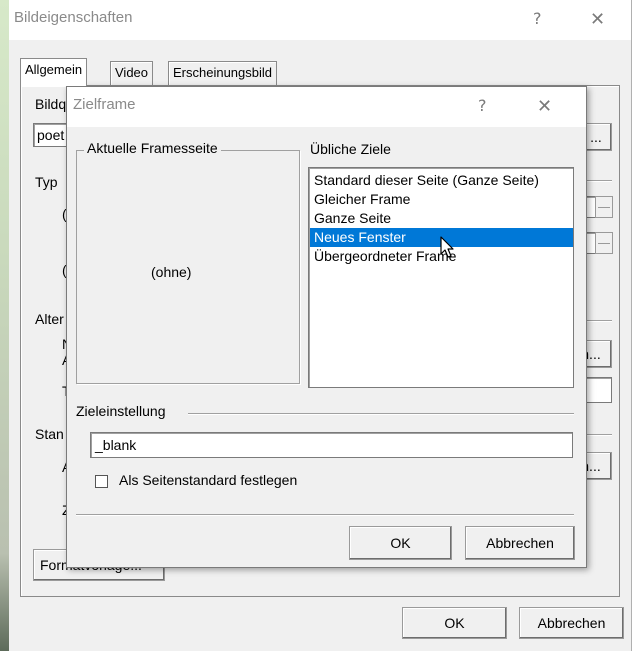 Image resolution: width=635 pixels, height=651 pixels. I want to click on set-page-default-label: Als Seitenstandard festlegen, so click(208, 480).